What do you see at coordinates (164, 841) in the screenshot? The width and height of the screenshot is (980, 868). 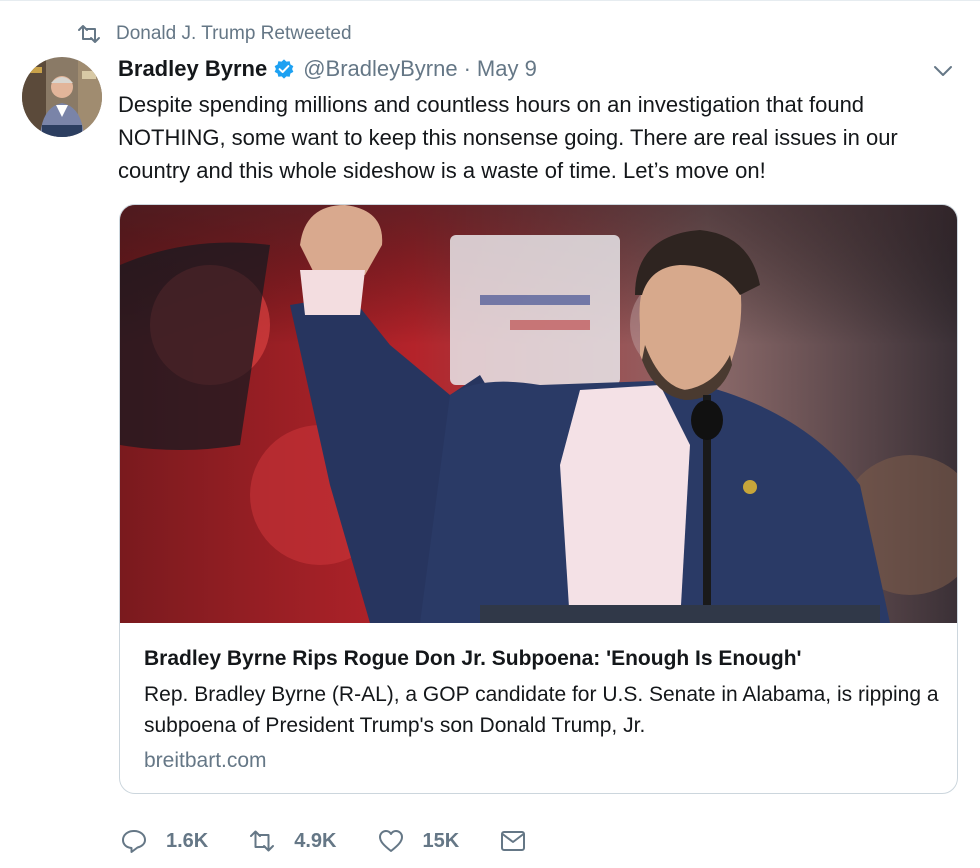 I see `reply-button: 1.6K` at bounding box center [164, 841].